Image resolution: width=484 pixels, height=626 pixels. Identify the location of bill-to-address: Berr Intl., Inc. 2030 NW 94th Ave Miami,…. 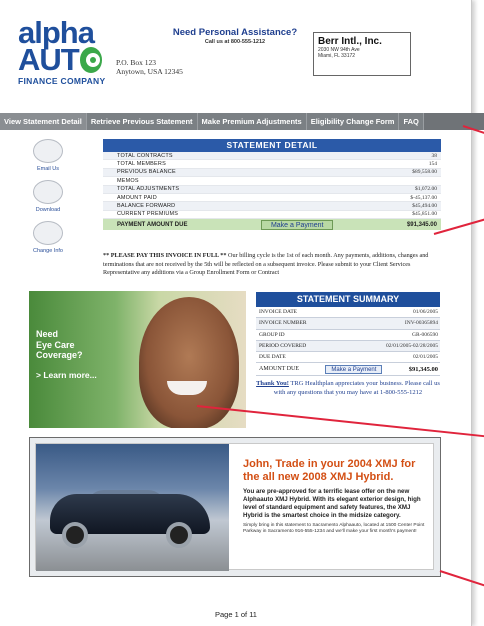
(362, 54).